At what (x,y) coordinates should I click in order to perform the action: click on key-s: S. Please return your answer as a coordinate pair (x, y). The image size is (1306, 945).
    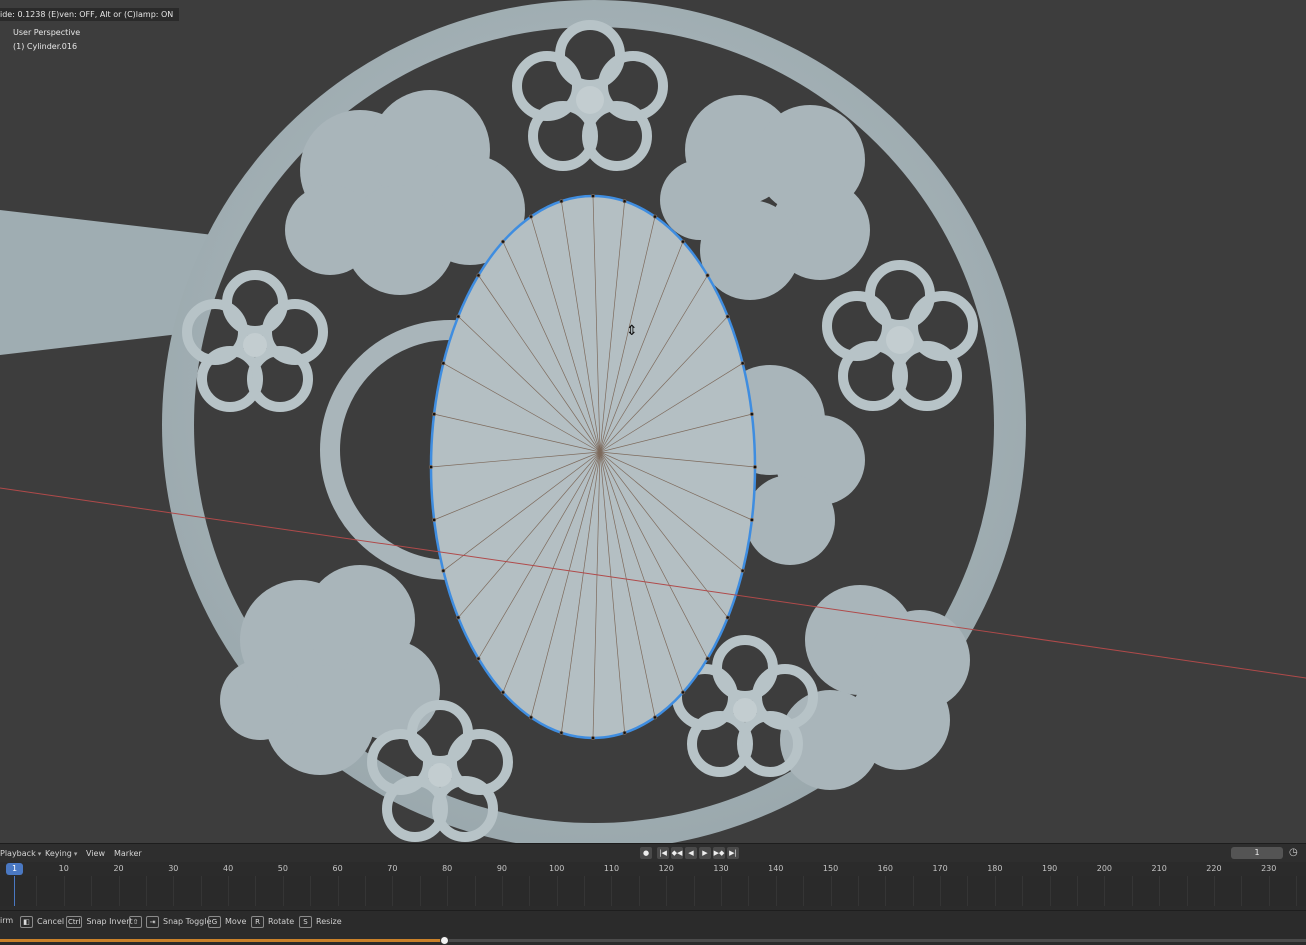
    Looking at the image, I should click on (305, 922).